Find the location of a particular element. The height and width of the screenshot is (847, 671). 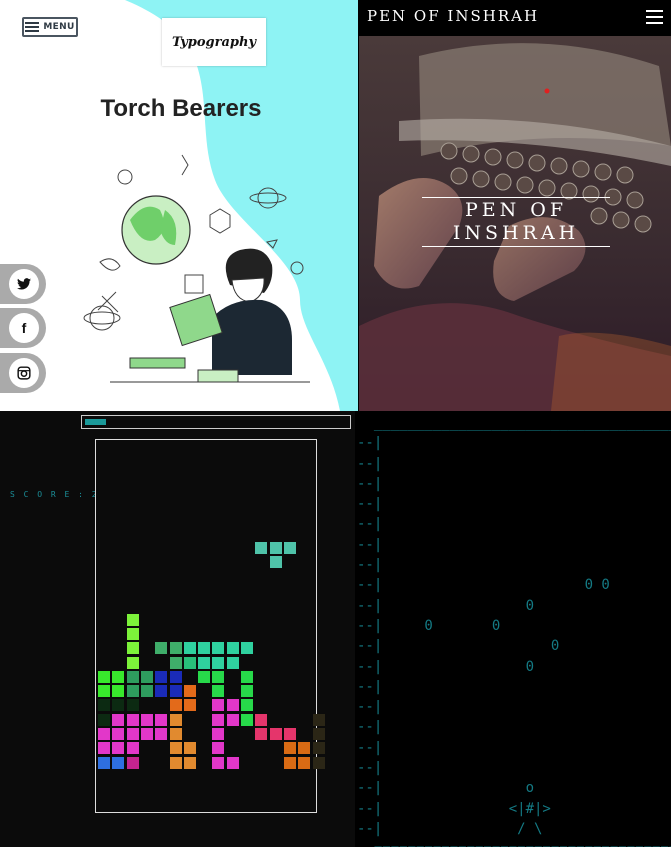

logo-text: Typography is located at coordinates (214, 42).